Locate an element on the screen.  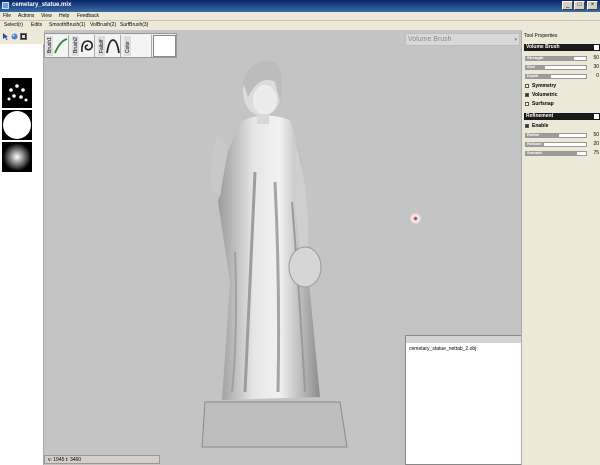
symmetry-checkbox: Symmetry is located at coordinates (562, 86).